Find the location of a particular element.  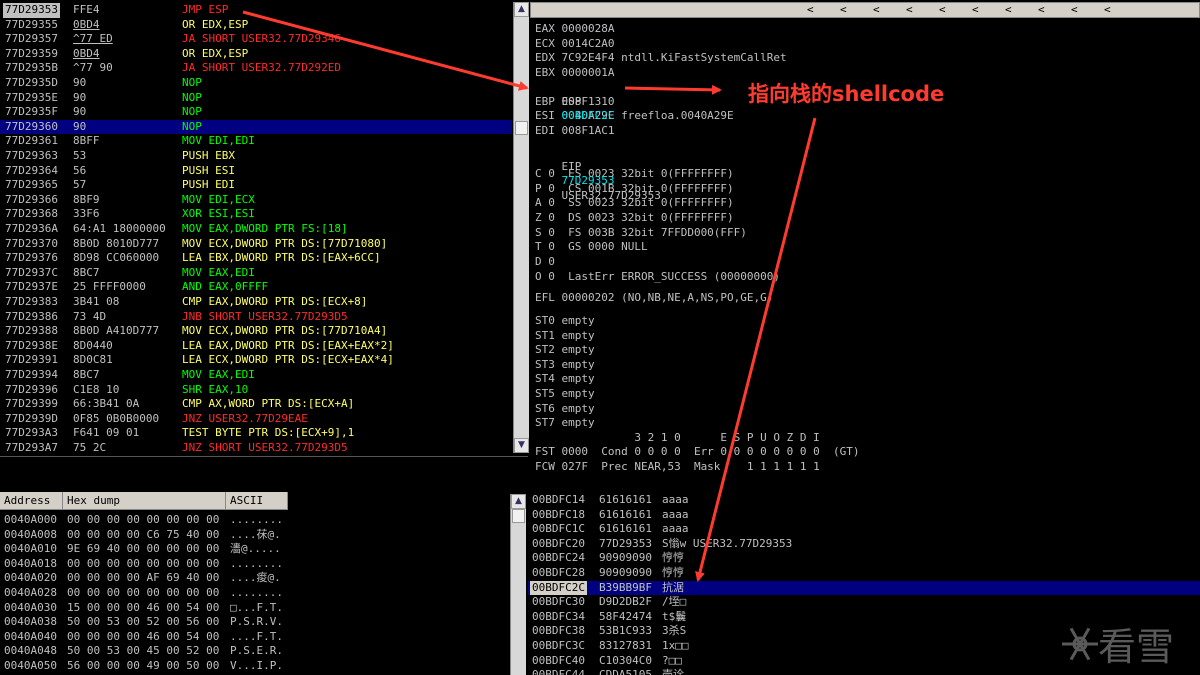

disasm-row: 77D29394 8BC7 MOV EAX,EDI is located at coordinates (256, 375).